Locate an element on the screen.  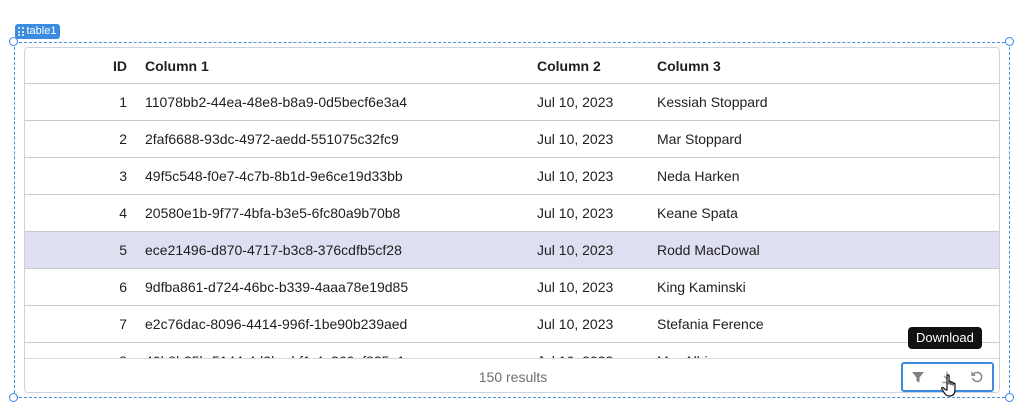
cell-column-3: King Kaminski is located at coordinates (701, 287).